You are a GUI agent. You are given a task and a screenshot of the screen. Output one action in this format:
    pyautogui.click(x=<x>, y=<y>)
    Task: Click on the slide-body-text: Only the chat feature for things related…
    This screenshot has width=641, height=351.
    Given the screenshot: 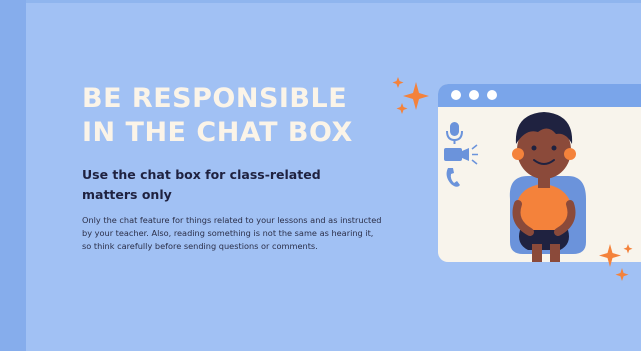 What is the action you would take?
    pyautogui.click(x=232, y=233)
    